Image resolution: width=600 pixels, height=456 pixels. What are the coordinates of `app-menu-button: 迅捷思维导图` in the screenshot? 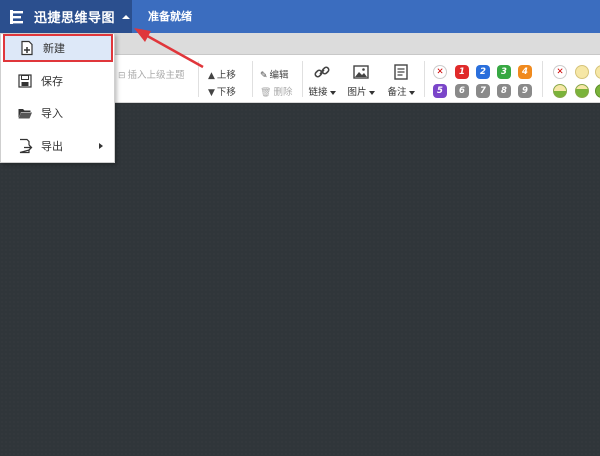 It's located at (66, 16).